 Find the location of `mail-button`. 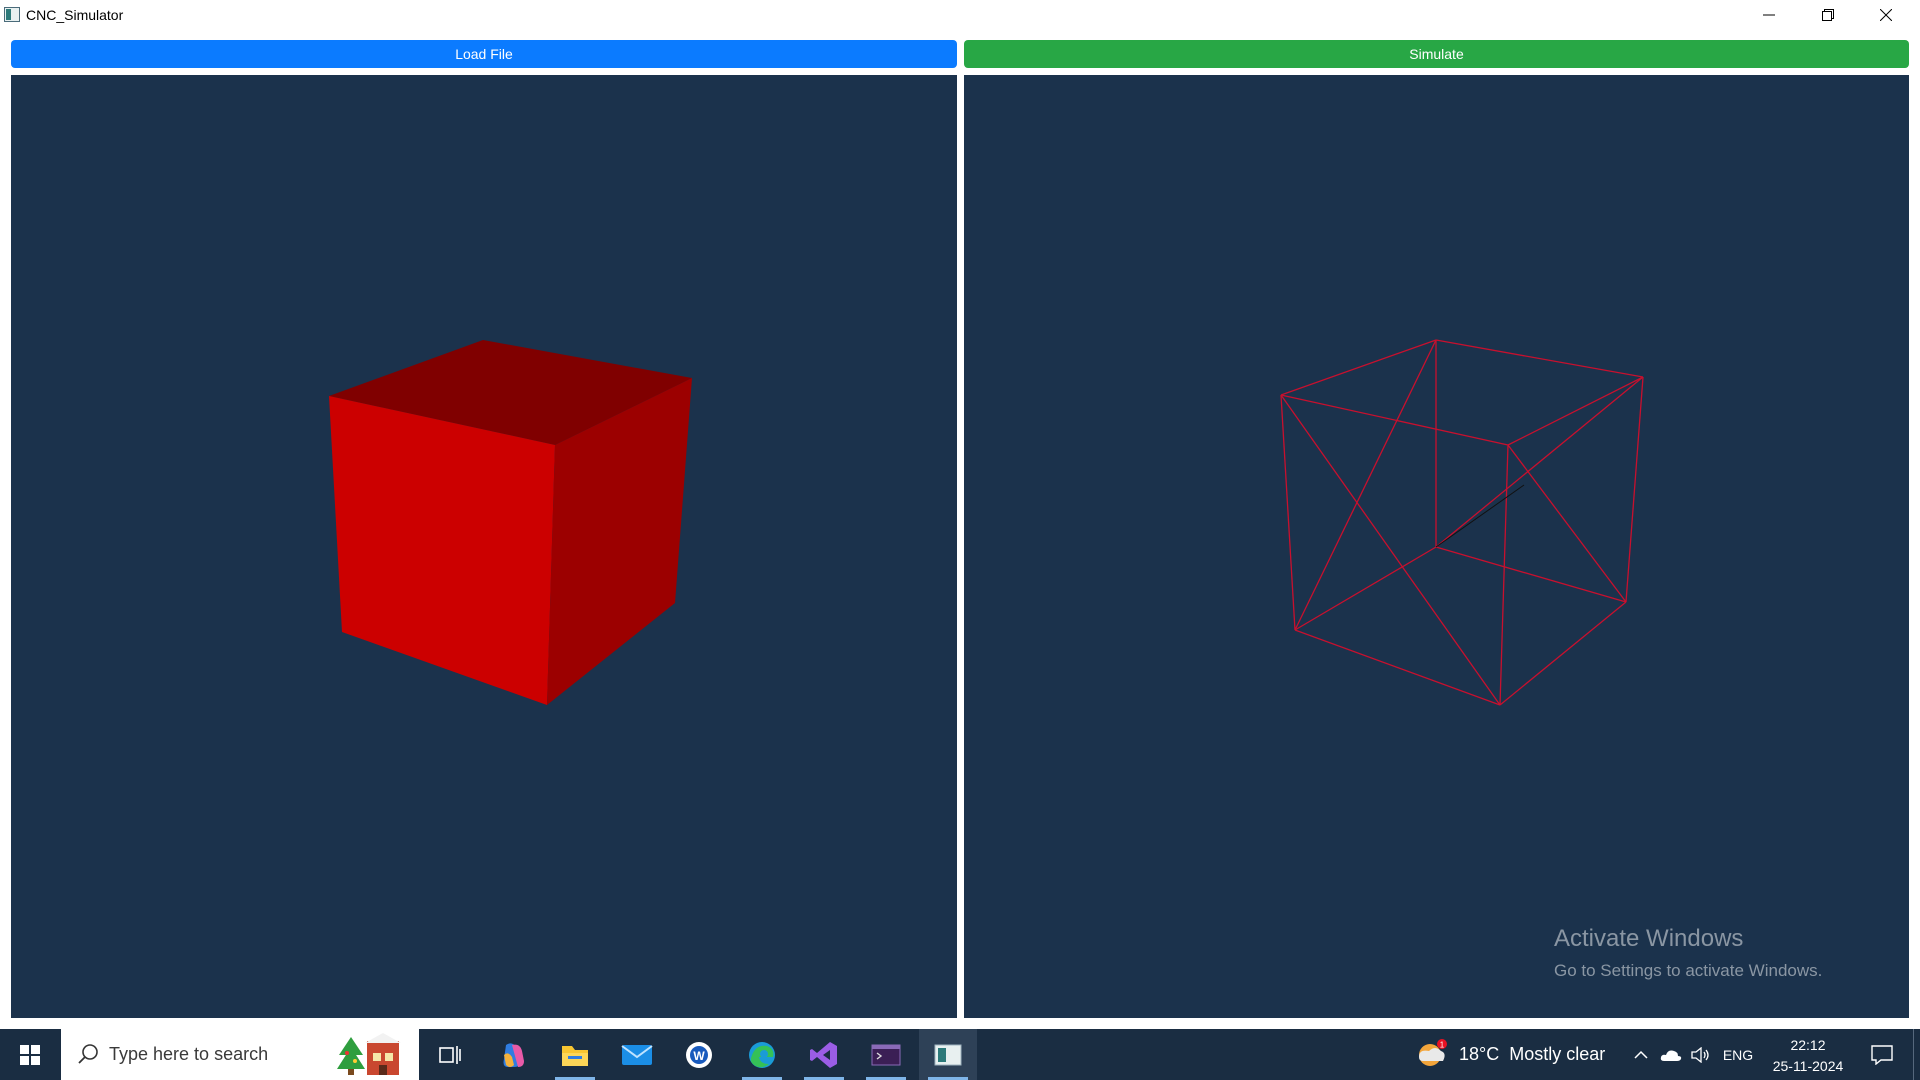

mail-button is located at coordinates (637, 1054).